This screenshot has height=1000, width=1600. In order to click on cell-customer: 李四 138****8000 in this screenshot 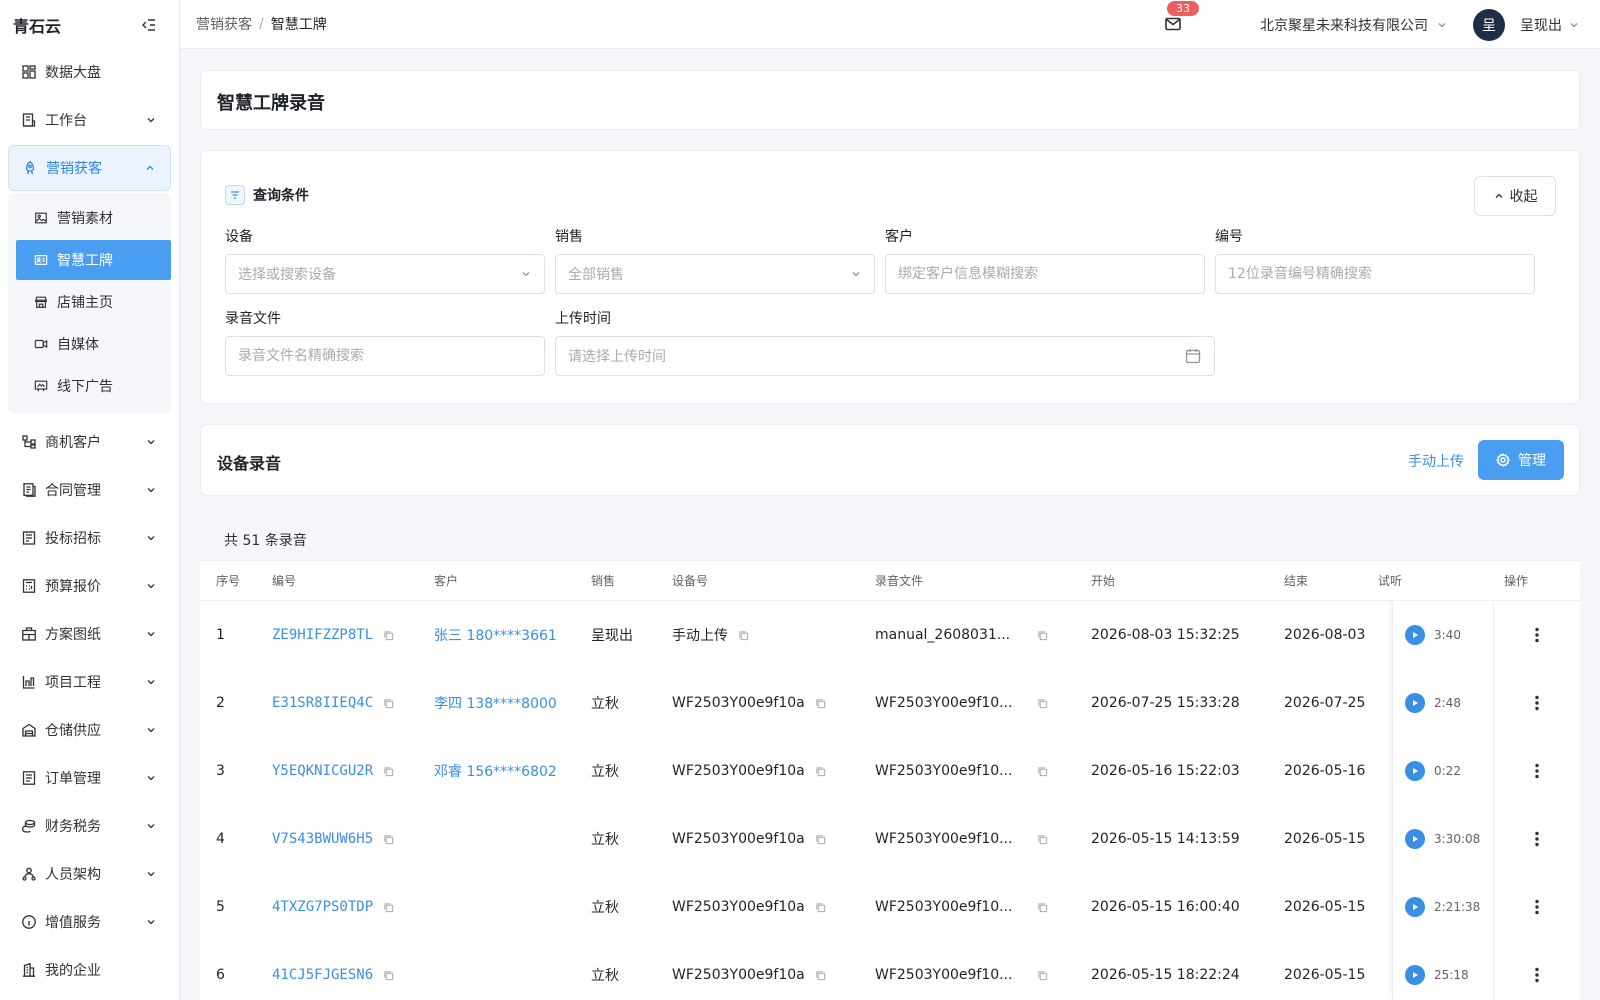, I will do `click(495, 703)`.